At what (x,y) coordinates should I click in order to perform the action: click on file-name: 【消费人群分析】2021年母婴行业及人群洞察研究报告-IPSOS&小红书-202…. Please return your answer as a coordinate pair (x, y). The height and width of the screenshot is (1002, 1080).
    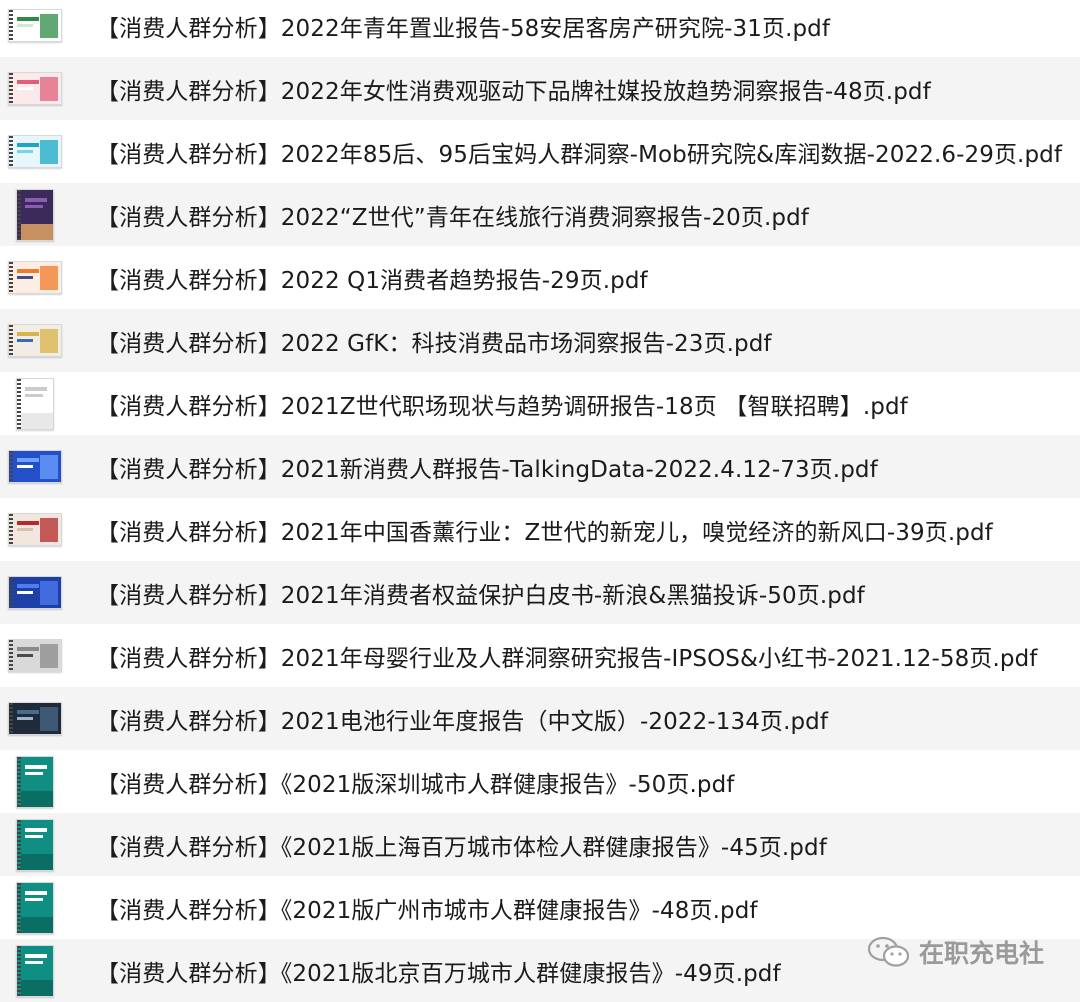
    Looking at the image, I should click on (567, 656).